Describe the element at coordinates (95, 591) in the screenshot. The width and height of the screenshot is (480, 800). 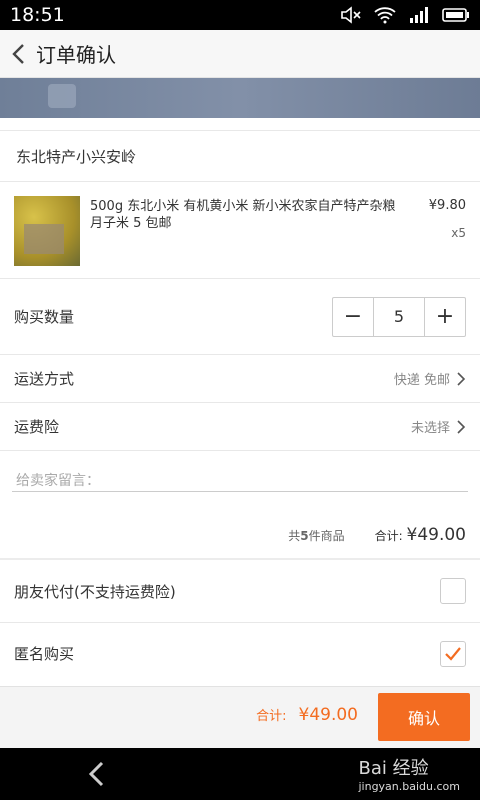
I see `friend-pay-label: 朋友代付(不支持运费险)` at that location.